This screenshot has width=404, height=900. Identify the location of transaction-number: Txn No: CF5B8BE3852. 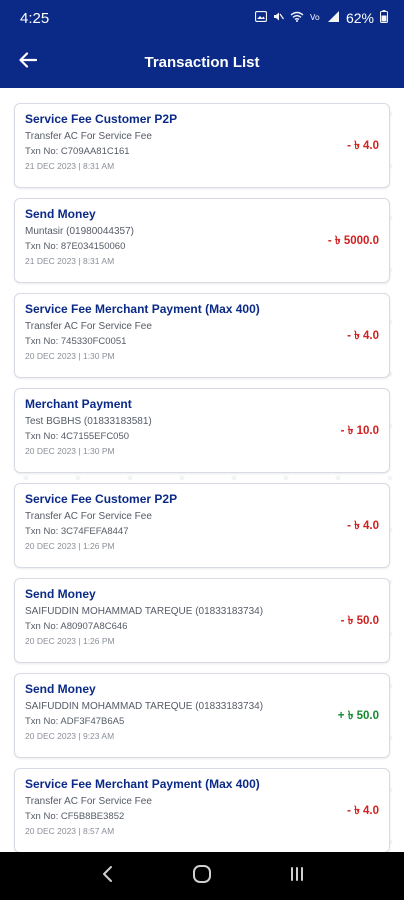
(75, 816).